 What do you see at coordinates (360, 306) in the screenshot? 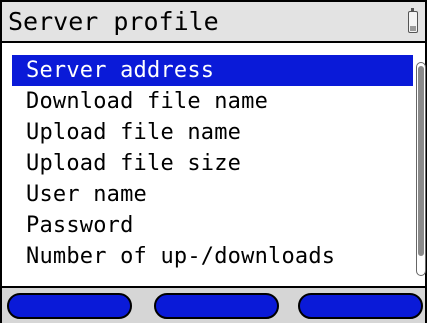
I see `softkey-right-button` at bounding box center [360, 306].